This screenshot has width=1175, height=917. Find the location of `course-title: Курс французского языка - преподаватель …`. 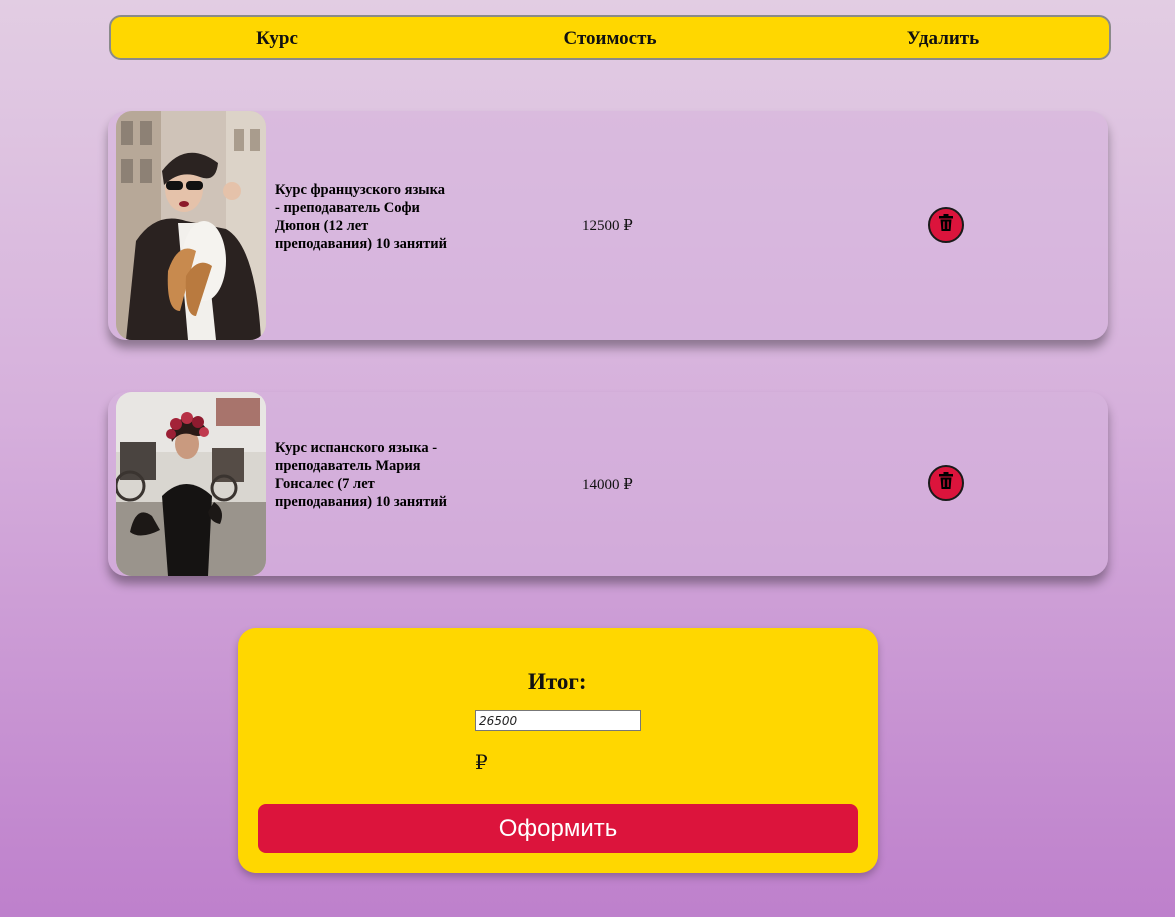

course-title: Курс французского языка - преподаватель … is located at coordinates (361, 217).